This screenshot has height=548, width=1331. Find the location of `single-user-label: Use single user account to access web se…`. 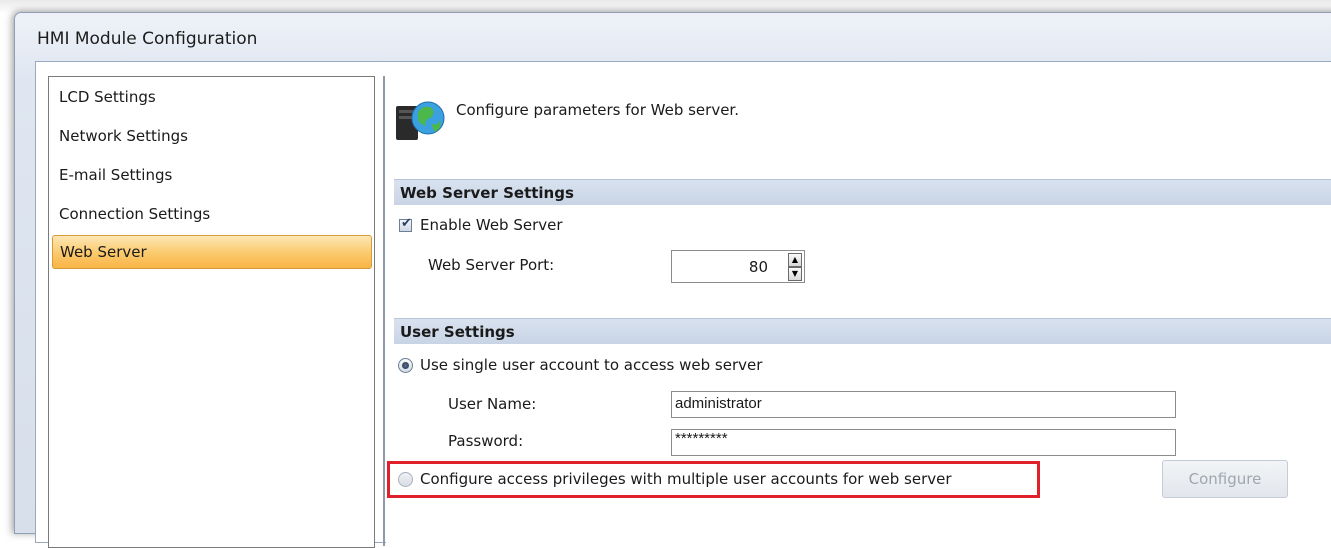

single-user-label: Use single user account to access web se… is located at coordinates (591, 365).